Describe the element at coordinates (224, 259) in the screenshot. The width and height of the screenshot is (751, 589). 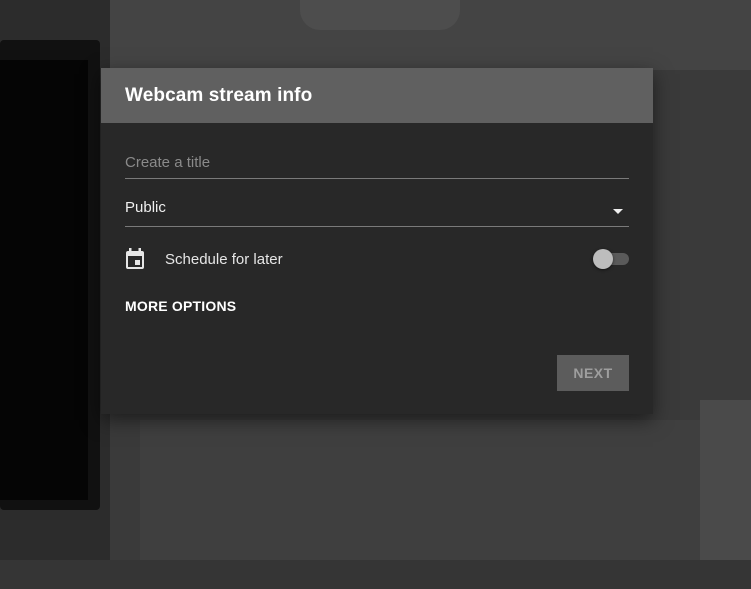
I see `schedule-label: Schedule for later` at that location.